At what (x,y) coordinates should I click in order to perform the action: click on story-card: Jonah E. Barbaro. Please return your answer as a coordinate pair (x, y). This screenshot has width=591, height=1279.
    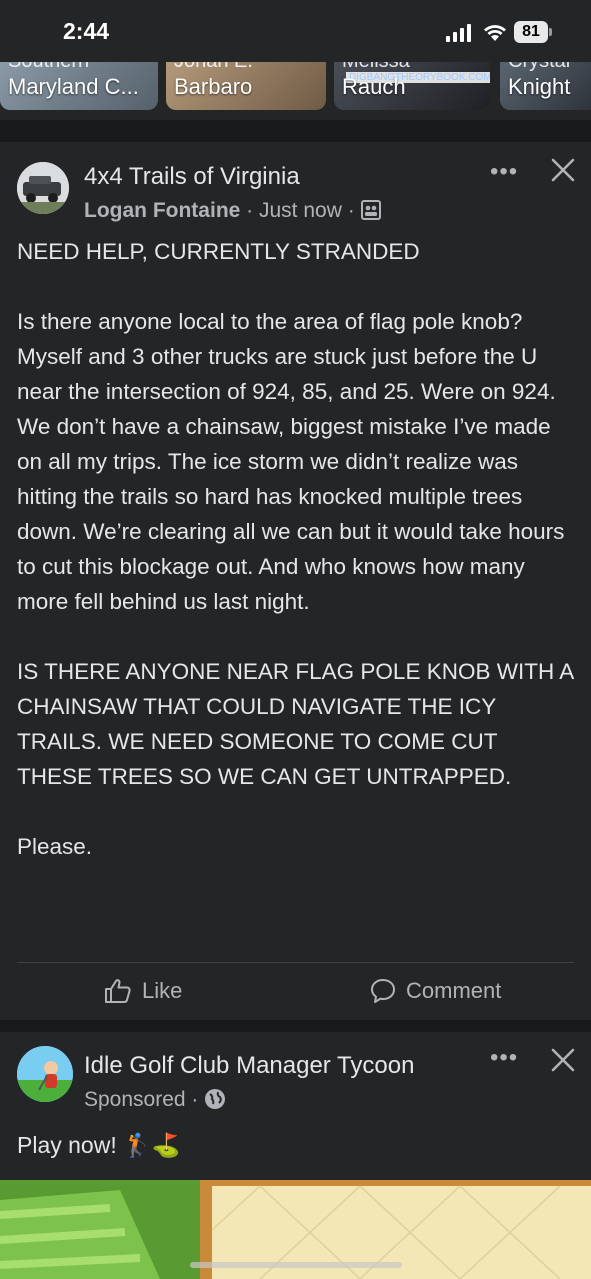
    Looking at the image, I should click on (246, 86).